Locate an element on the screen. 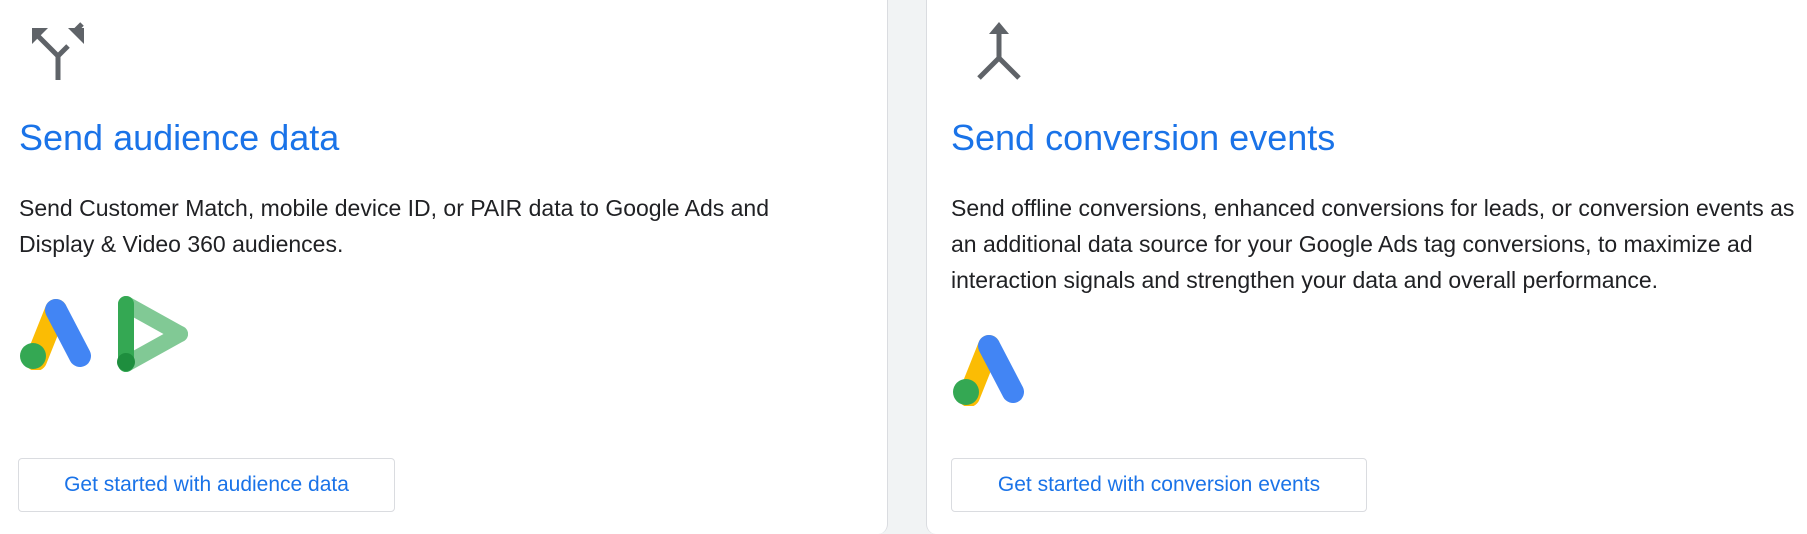 This screenshot has height=534, width=1807. get-started-conversion-button: Get started with conversion events is located at coordinates (1159, 485).